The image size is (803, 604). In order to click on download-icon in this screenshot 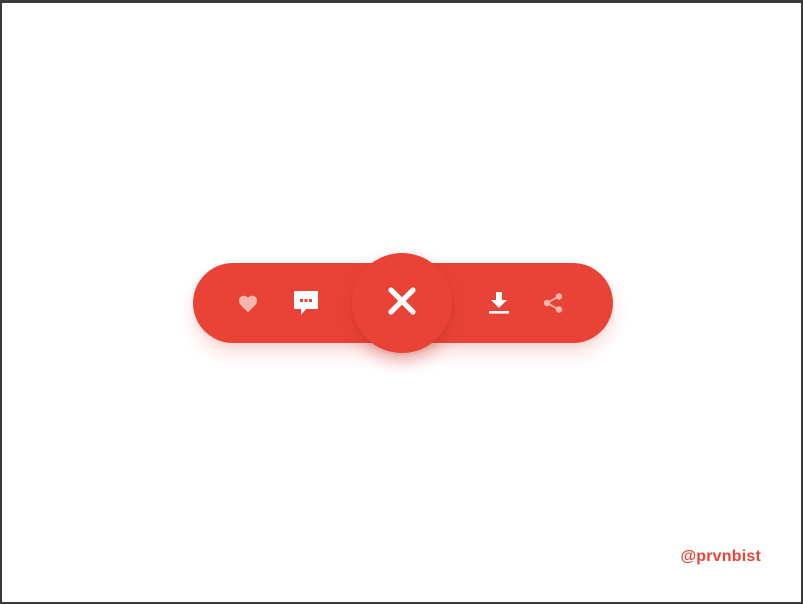, I will do `click(499, 303)`.